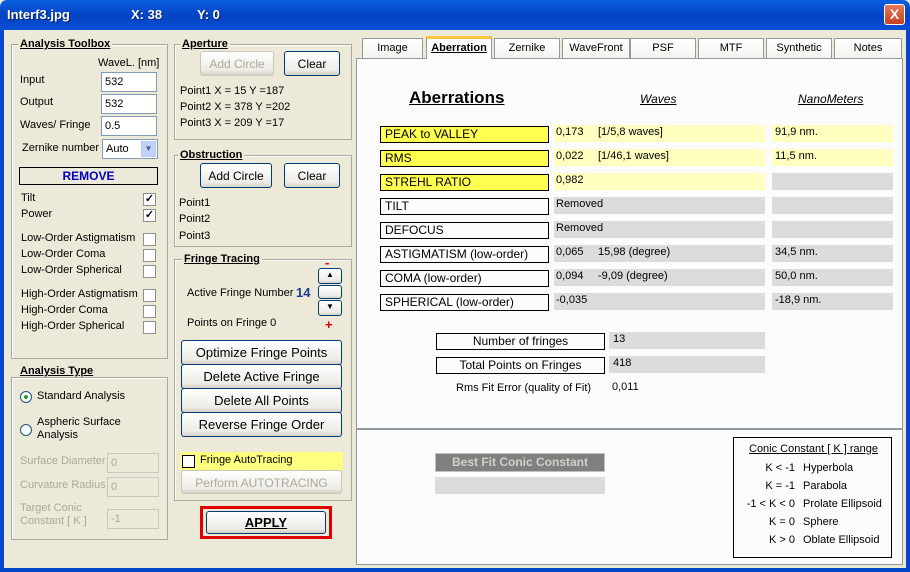  Describe the element at coordinates (81, 396) in the screenshot. I see `standard-analysis-label: Standard Analysis` at that location.